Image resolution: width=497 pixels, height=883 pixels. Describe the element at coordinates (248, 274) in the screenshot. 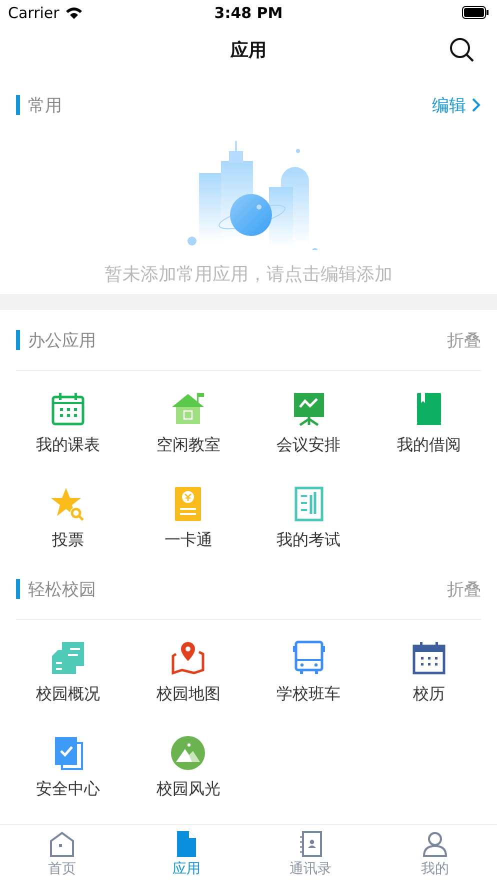

I see `empty-message: 暂未添加常用应用，请点击编辑添加` at that location.